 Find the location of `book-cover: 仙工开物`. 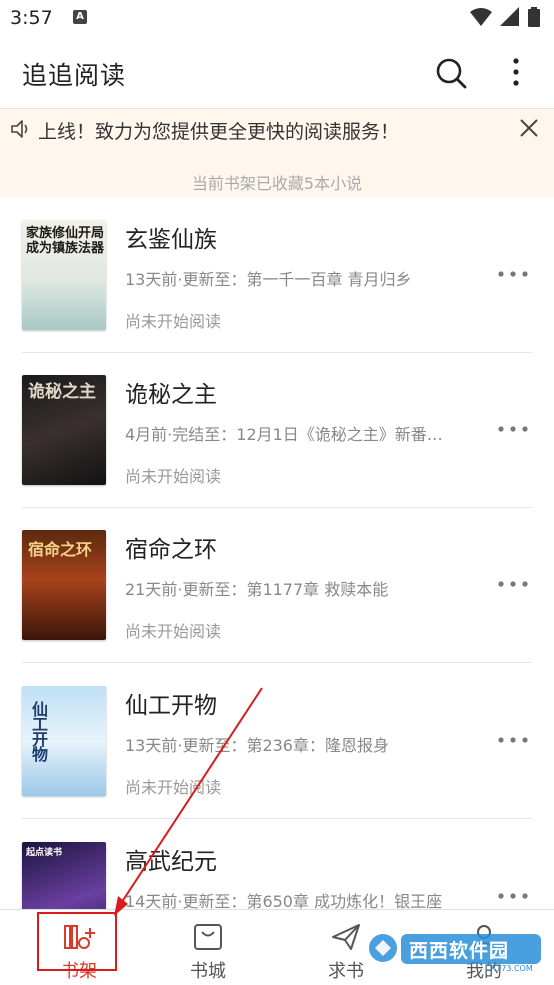

book-cover: 仙工开物 is located at coordinates (64, 741).